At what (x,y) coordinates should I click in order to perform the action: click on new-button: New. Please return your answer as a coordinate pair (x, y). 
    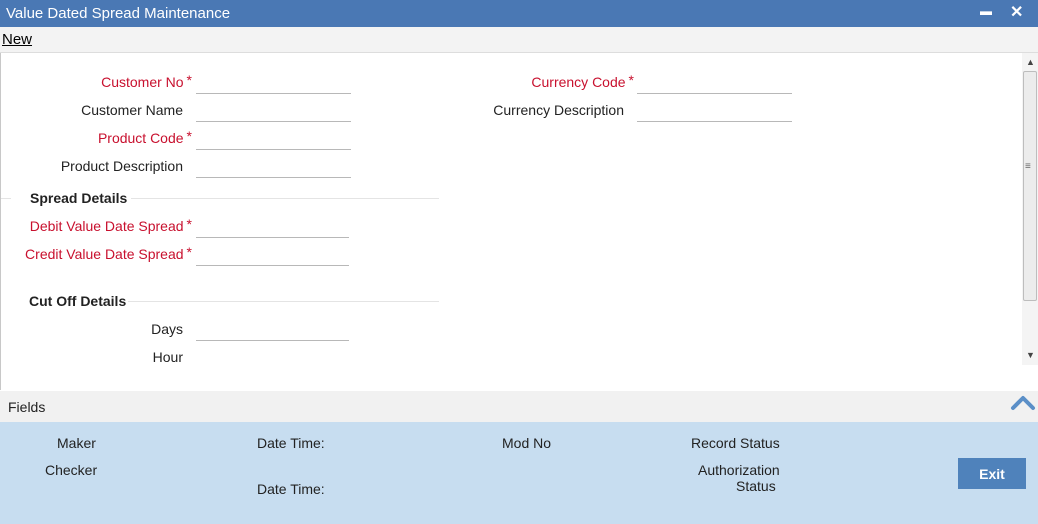
    Looking at the image, I should click on (17, 39).